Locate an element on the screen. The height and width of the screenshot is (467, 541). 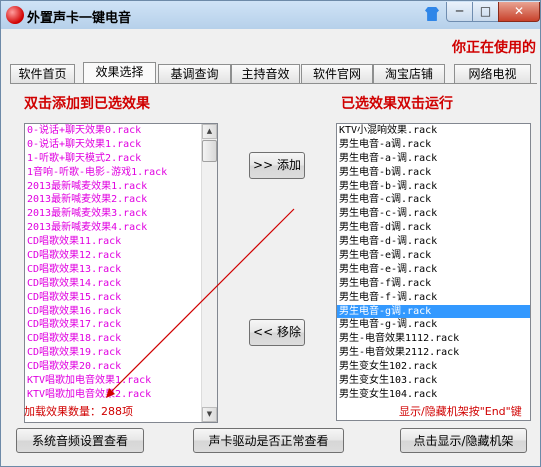
tab-bar: 软件首页 效果选择 基调查询 主持音效 软件官网 淘宝店铺 网络电视 is located at coordinates (270, 73).